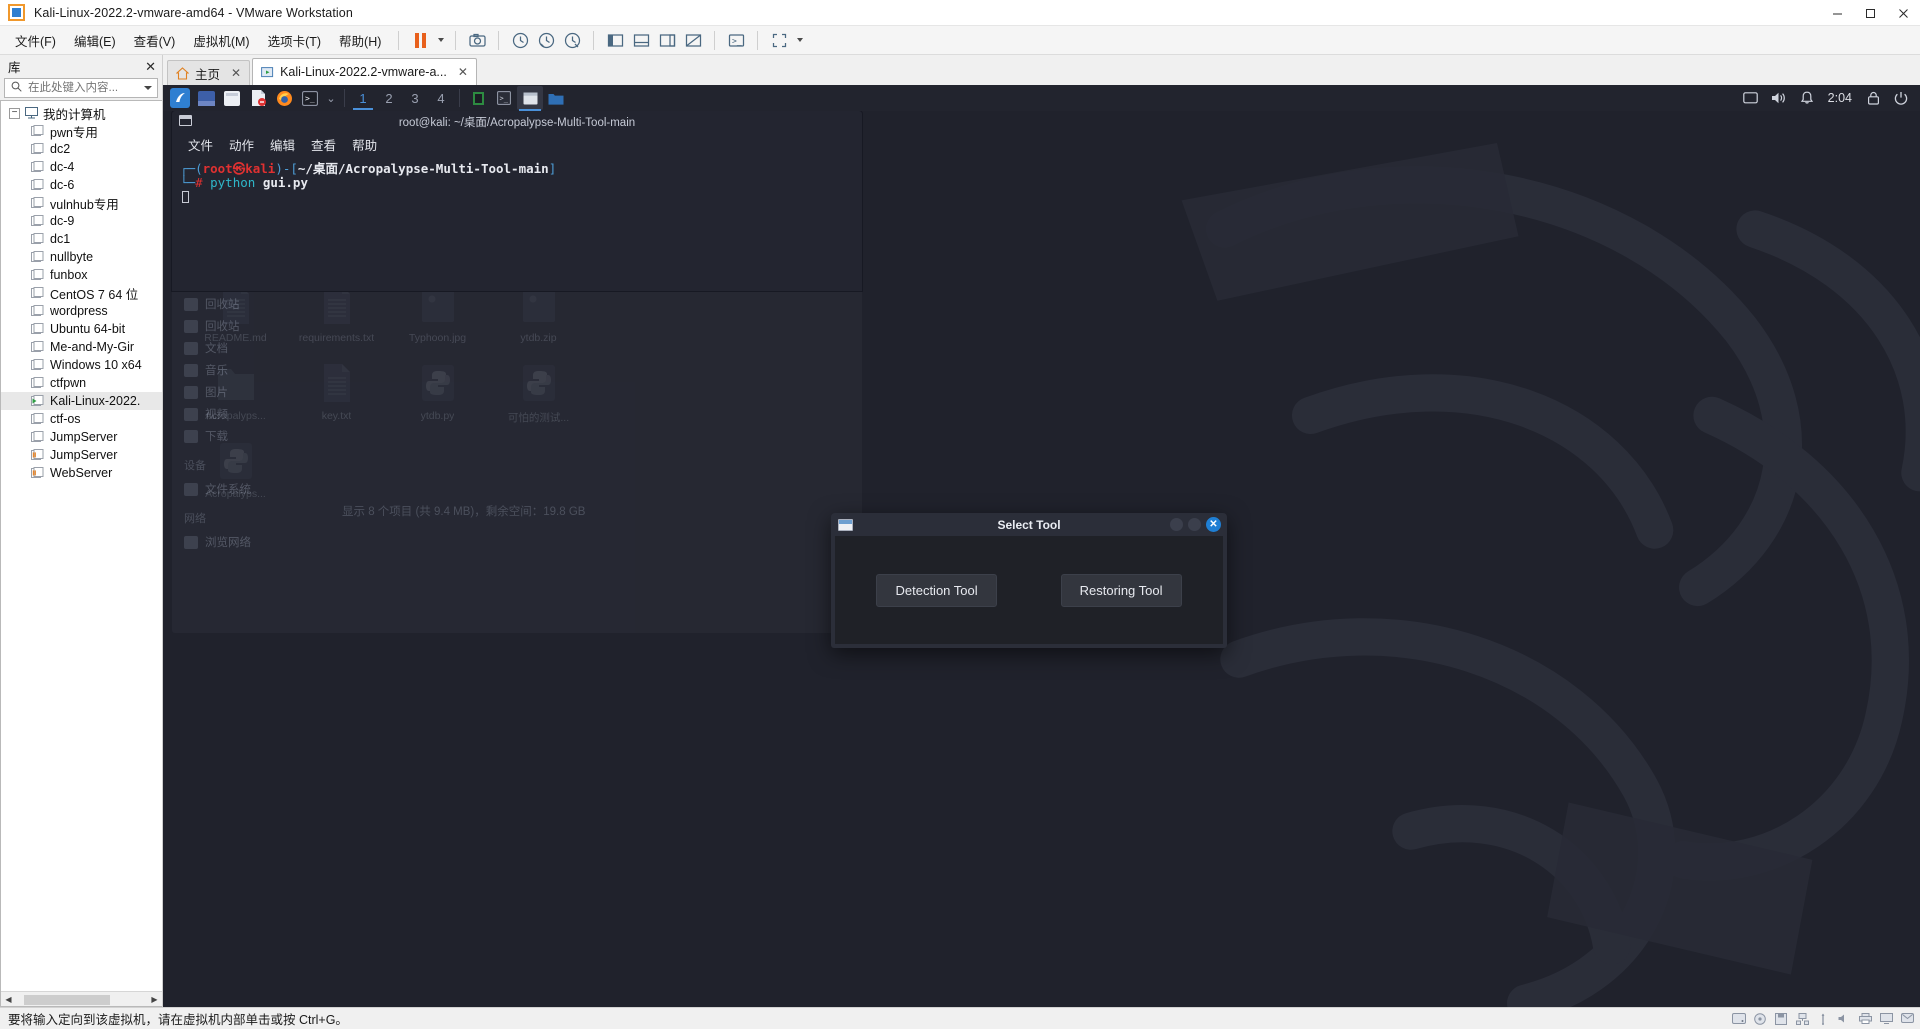  I want to click on thunar-device-filesystem: 文件系统, so click(257, 489).